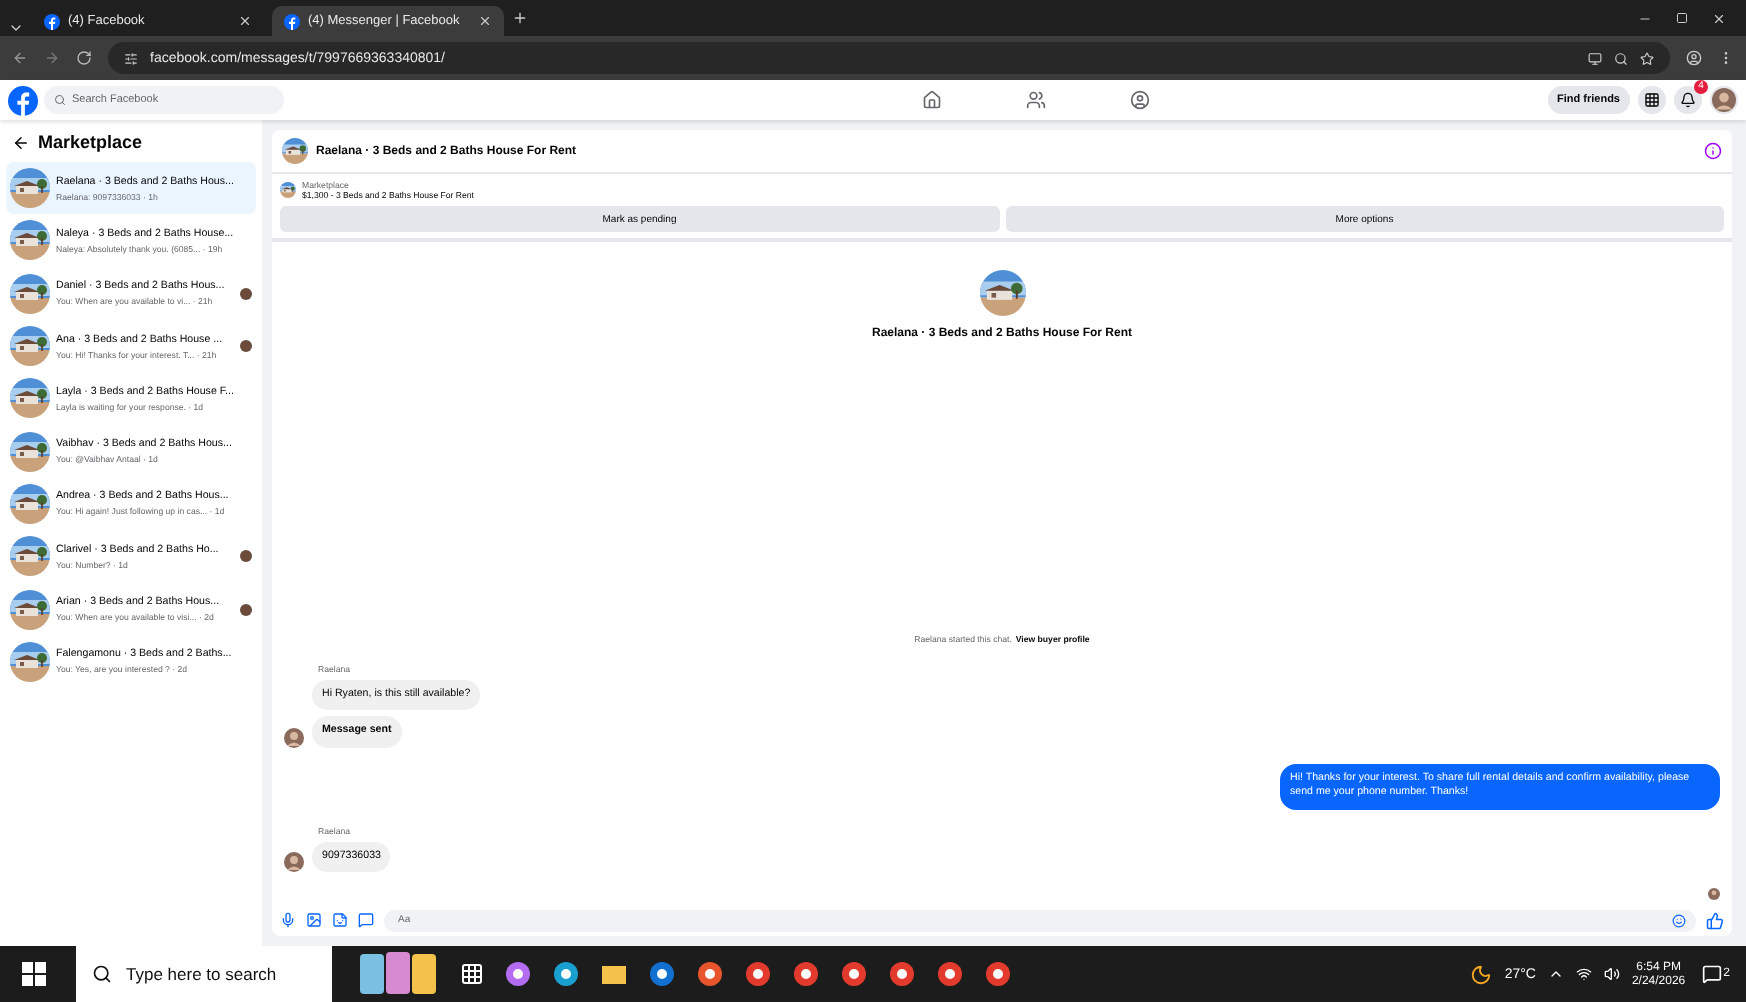  I want to click on tab-list-icon, so click(16, 28).